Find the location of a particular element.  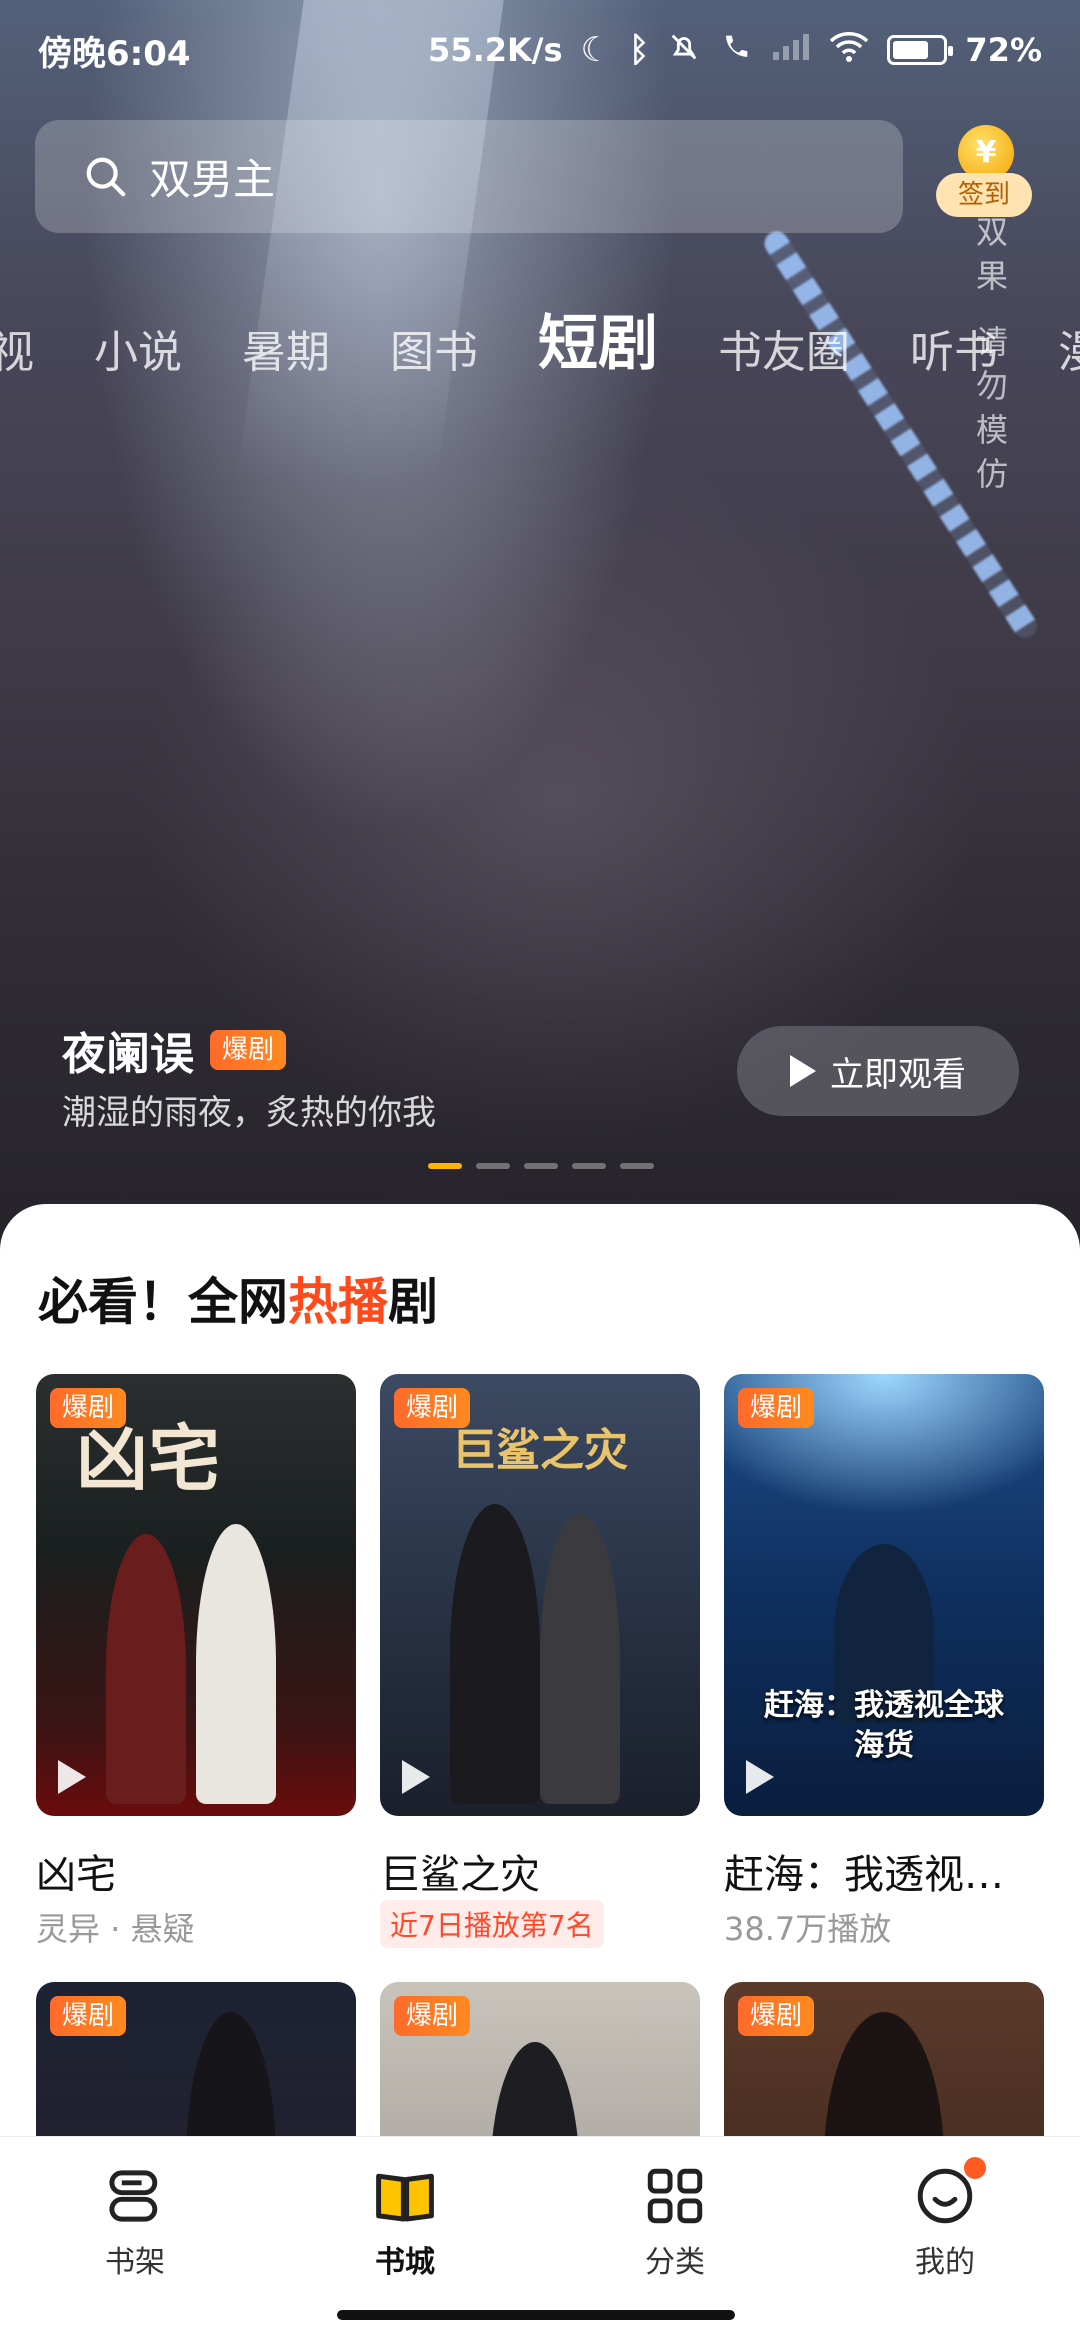

watch-now-label: 立即观看 is located at coordinates (898, 1074).